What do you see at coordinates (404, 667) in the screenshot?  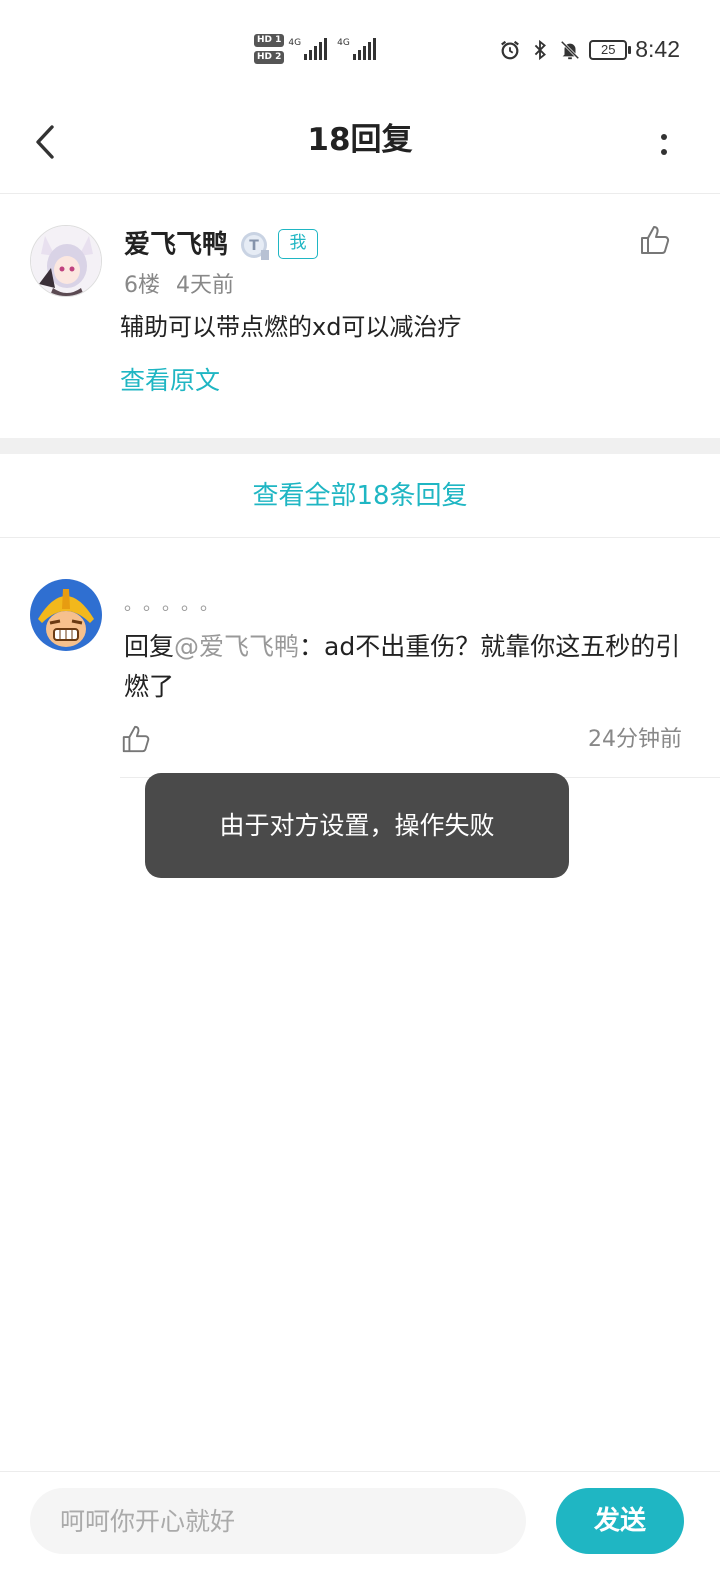 I see `reply-content: 回复@爱飞飞鸭：ad不出重伤？就靠你这五秒的引燃了` at bounding box center [404, 667].